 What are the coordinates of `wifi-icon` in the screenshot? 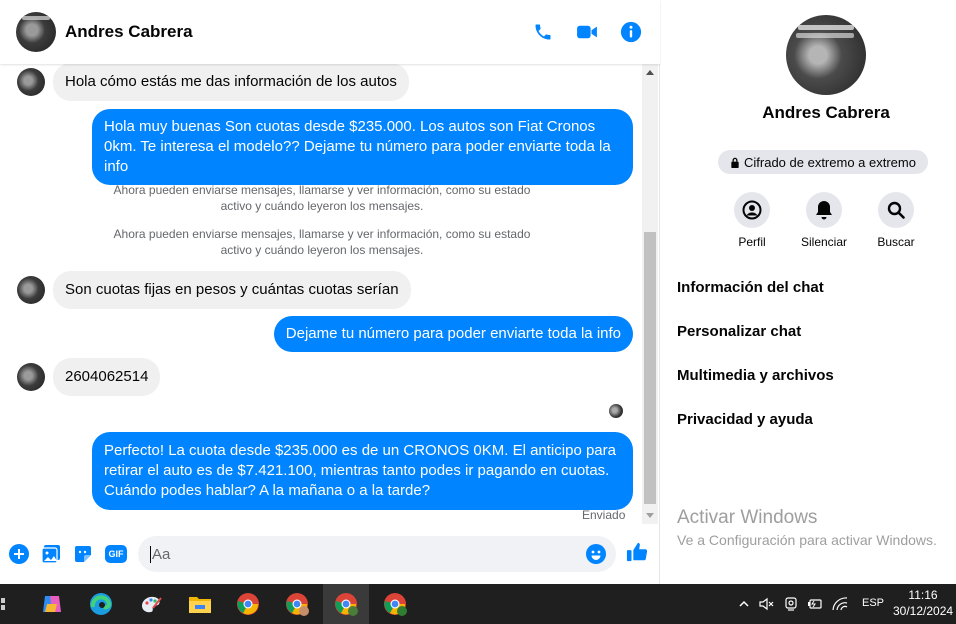 It's located at (840, 604).